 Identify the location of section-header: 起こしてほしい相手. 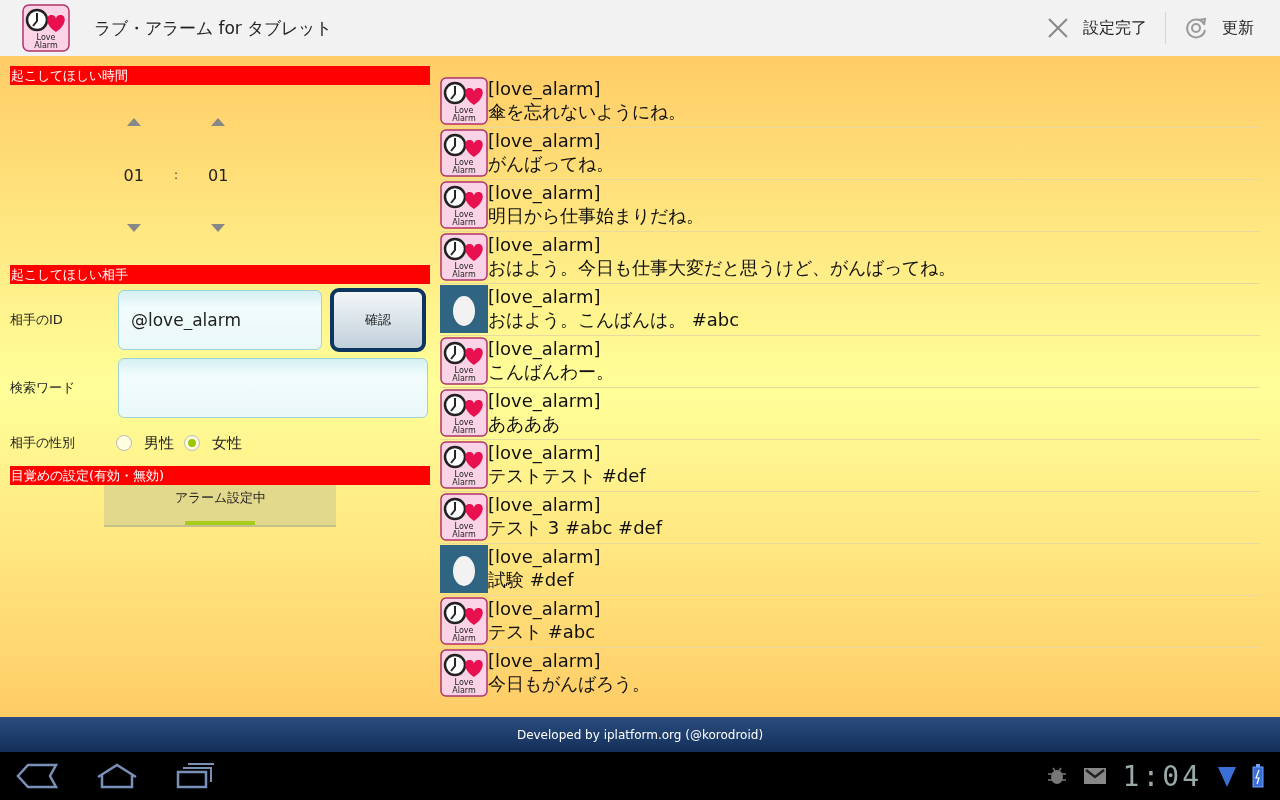
(220, 274).